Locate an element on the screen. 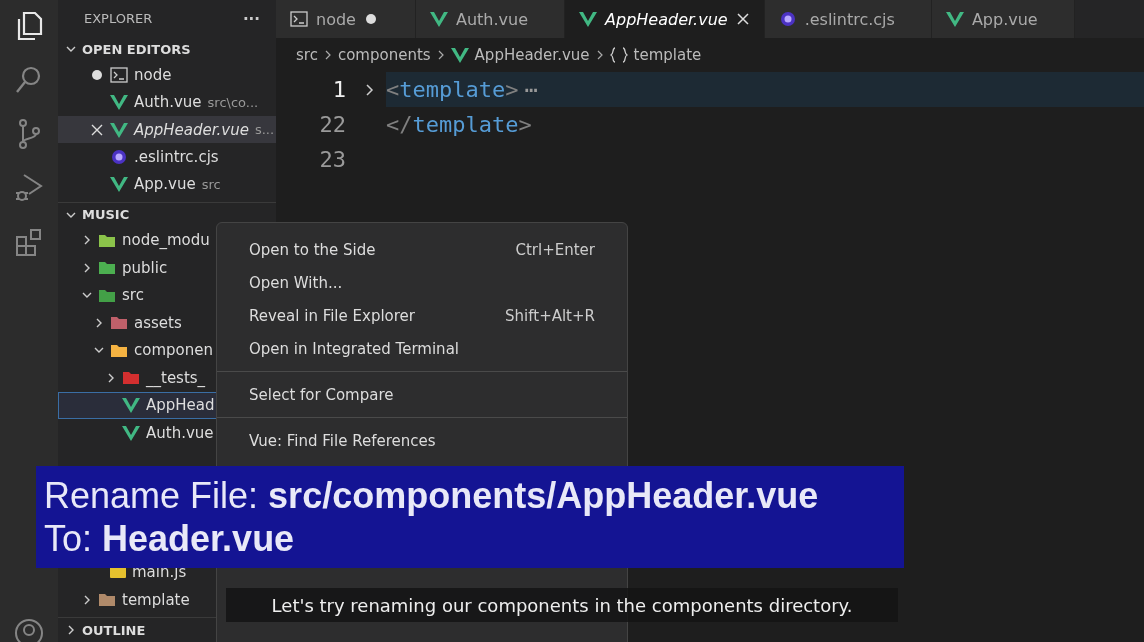 This screenshot has height=642, width=1144. tree-item: template is located at coordinates (138, 599).